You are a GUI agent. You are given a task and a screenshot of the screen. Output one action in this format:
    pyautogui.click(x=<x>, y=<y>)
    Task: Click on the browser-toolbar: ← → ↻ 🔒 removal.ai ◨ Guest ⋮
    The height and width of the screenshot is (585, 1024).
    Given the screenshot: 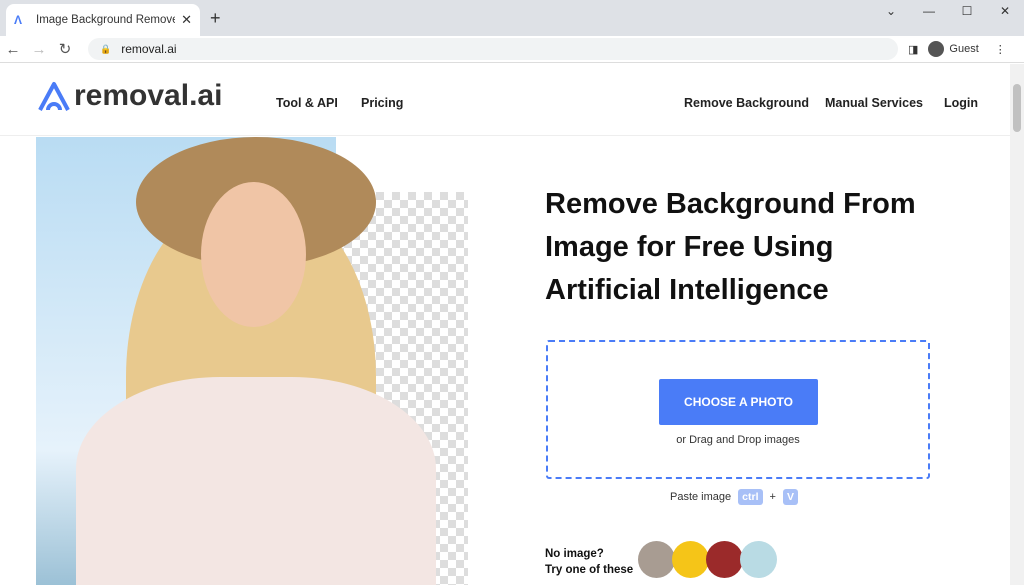 What is the action you would take?
    pyautogui.click(x=512, y=49)
    